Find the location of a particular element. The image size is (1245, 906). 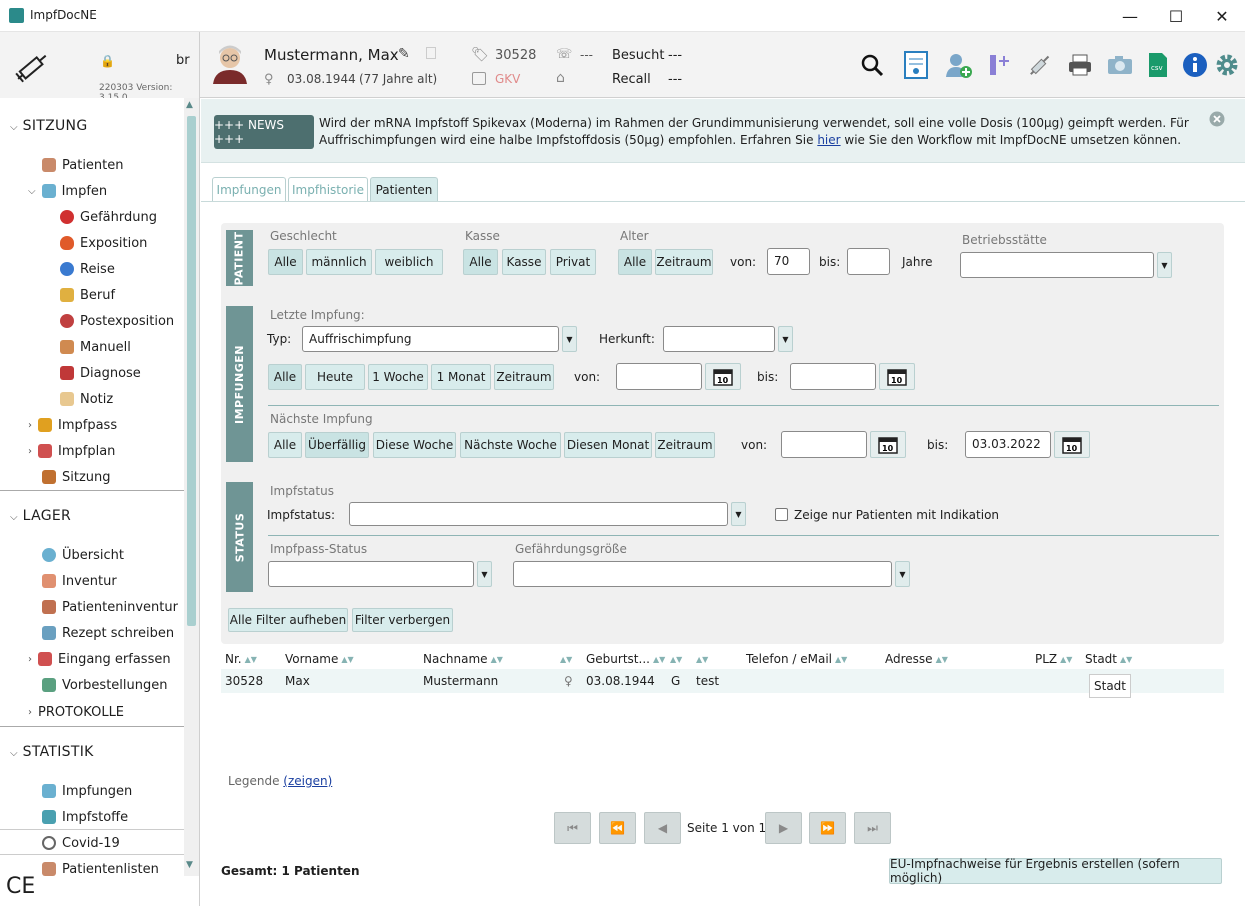

edit-pencil-icon: ✎ is located at coordinates (404, 54).